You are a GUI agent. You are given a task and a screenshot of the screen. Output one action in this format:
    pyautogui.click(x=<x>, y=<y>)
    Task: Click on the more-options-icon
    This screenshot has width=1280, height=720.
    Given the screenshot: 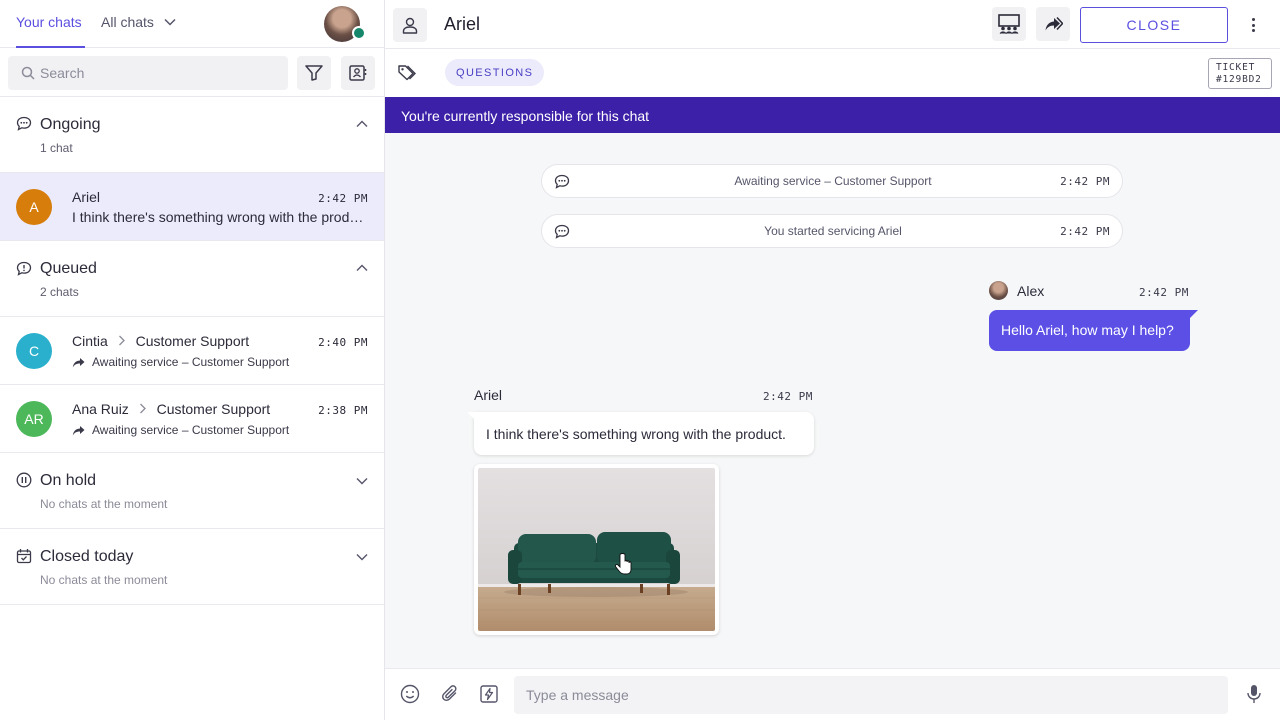 What is the action you would take?
    pyautogui.click(x=1253, y=25)
    